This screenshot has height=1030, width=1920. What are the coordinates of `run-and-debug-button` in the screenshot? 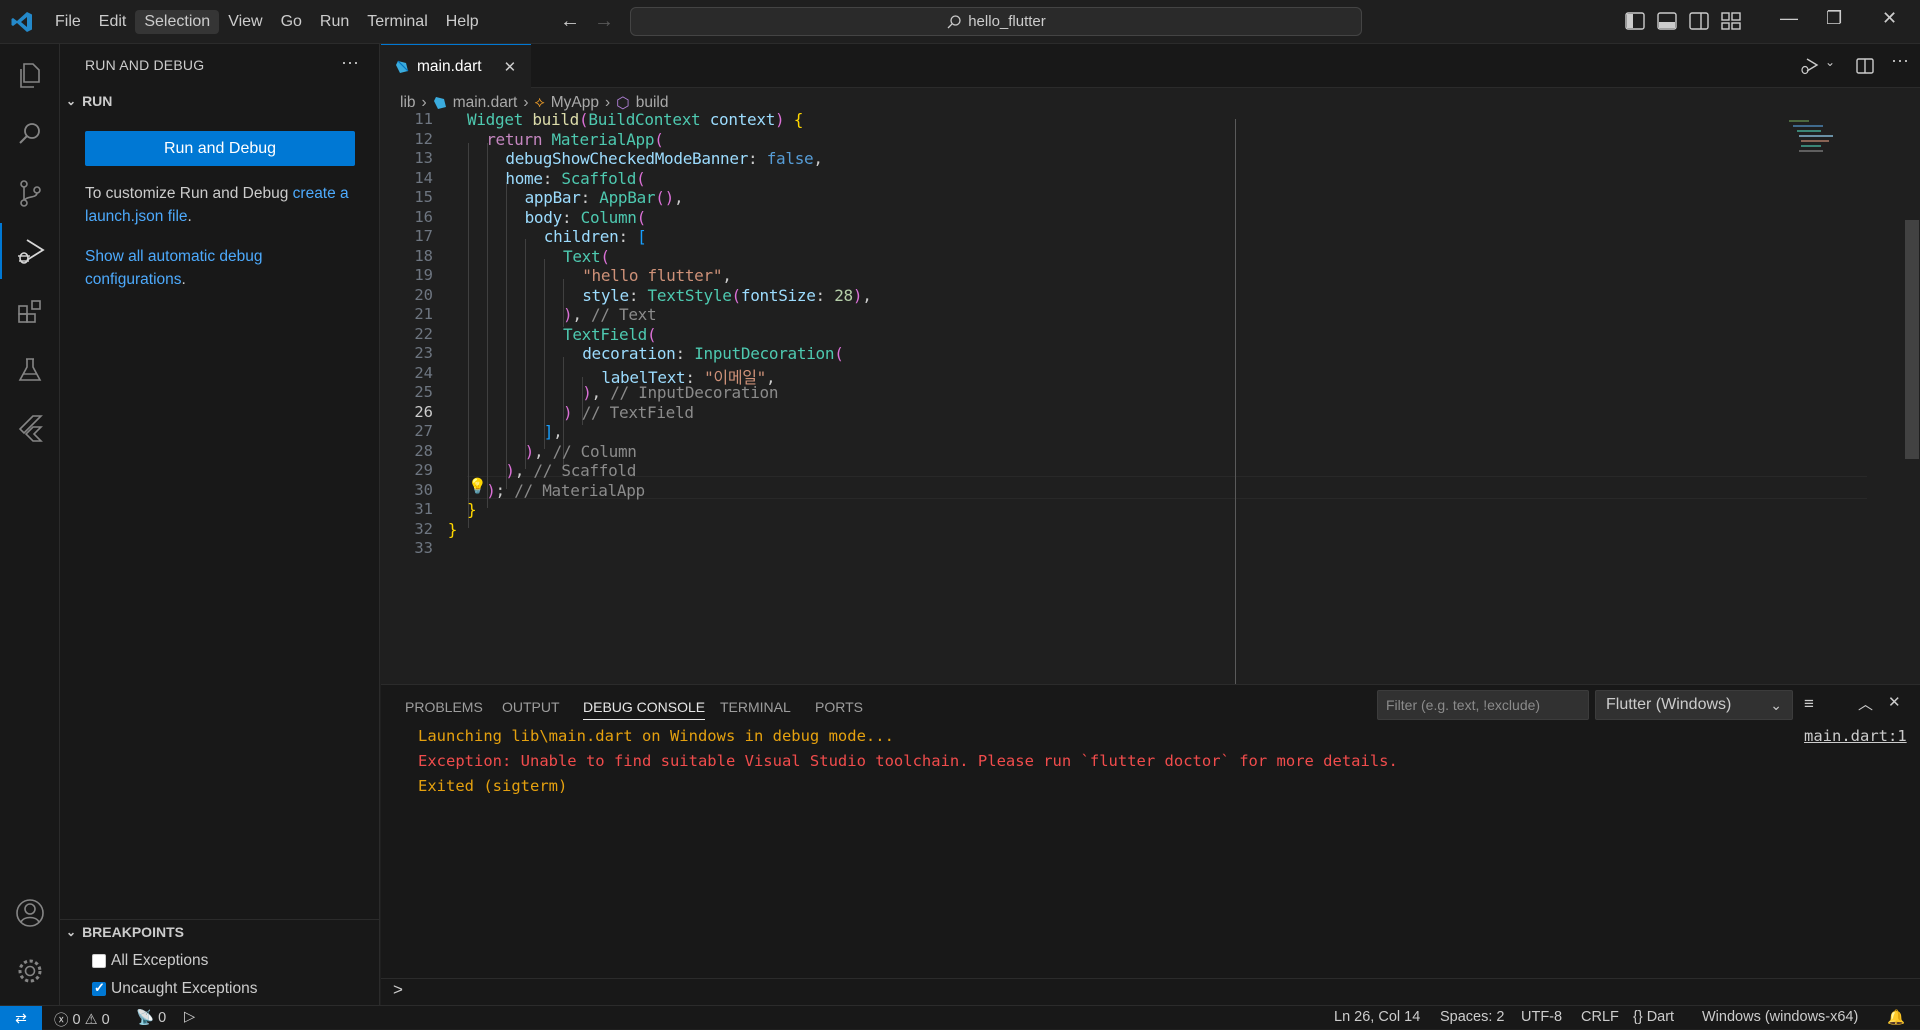 It's located at (30, 251).